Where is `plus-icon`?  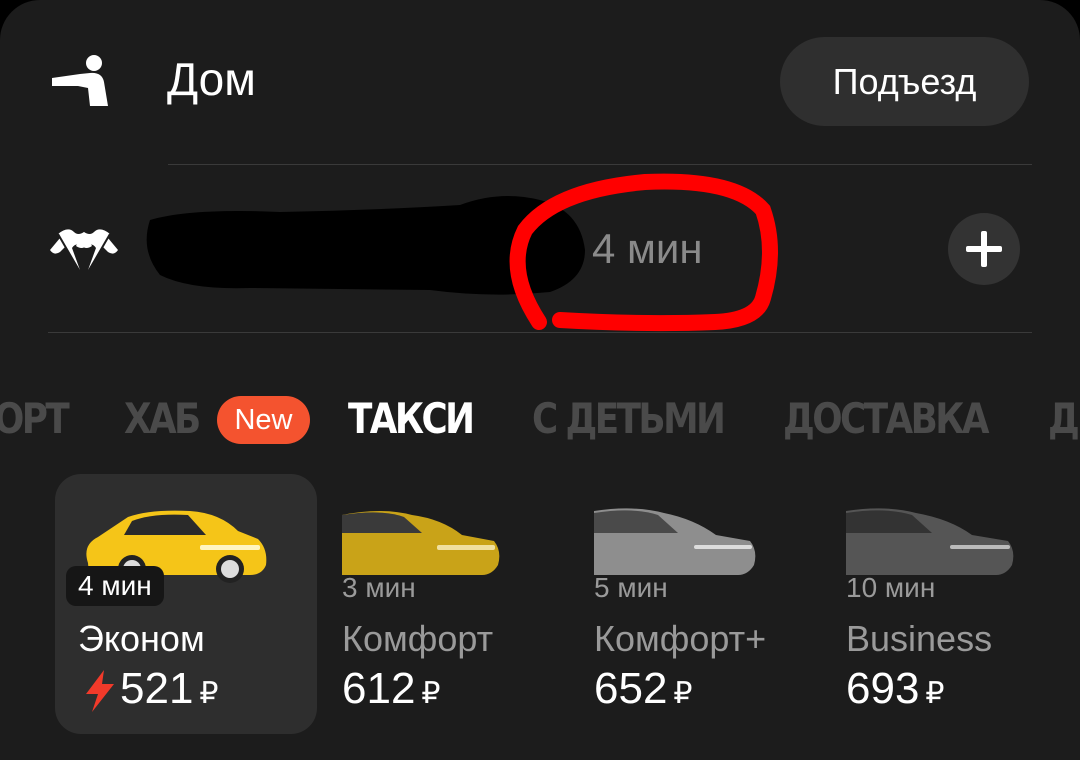 plus-icon is located at coordinates (984, 249).